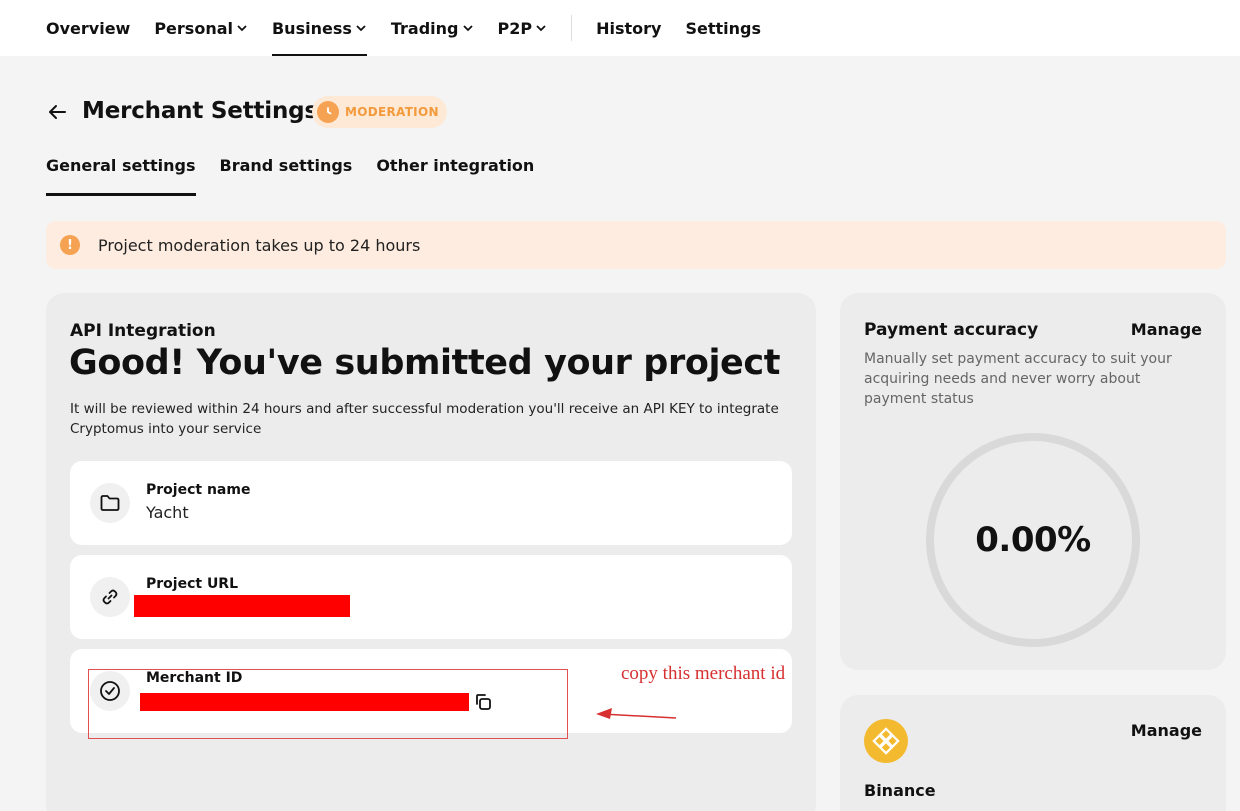 This screenshot has height=811, width=1240. What do you see at coordinates (392, 112) in the screenshot?
I see `status-badge-label: MODERATION` at bounding box center [392, 112].